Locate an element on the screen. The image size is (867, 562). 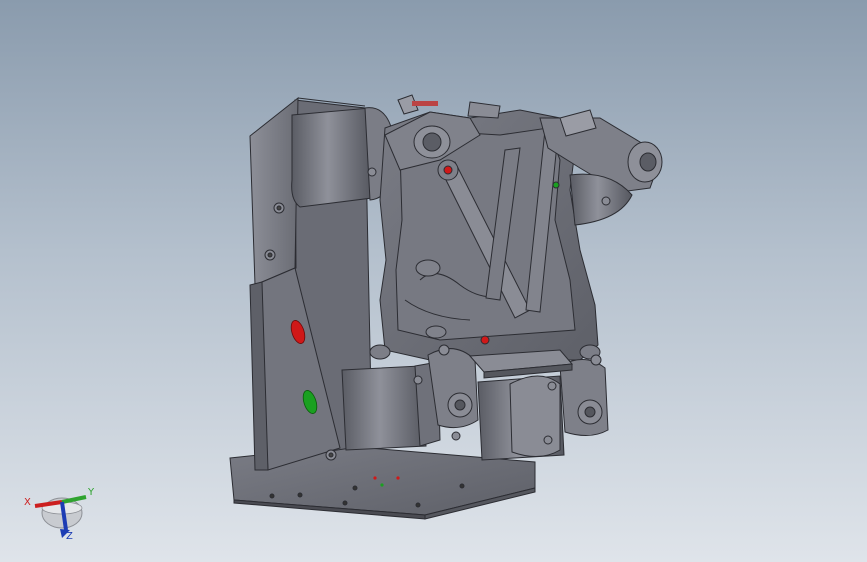
red-pin-marker is located at coordinates (448, 170).